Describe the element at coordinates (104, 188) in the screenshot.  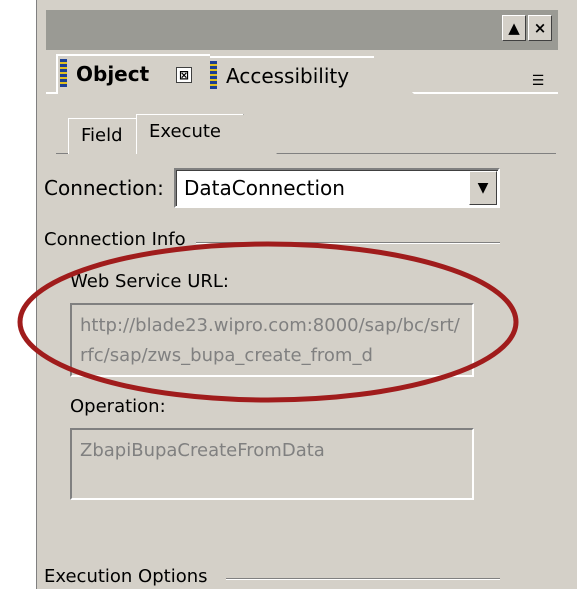
I see `connection-label: Connection:` at that location.